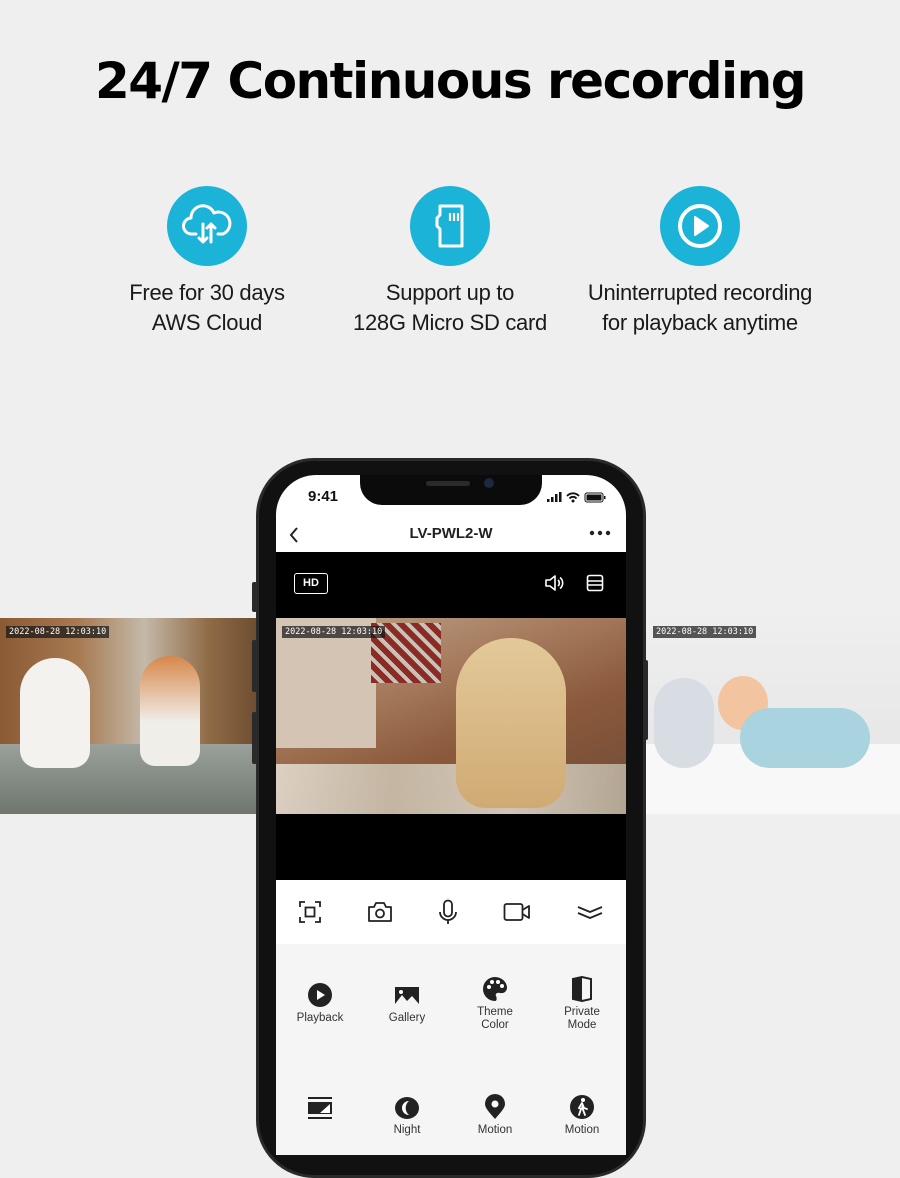  I want to click on phone-side-button, so click(254, 597).